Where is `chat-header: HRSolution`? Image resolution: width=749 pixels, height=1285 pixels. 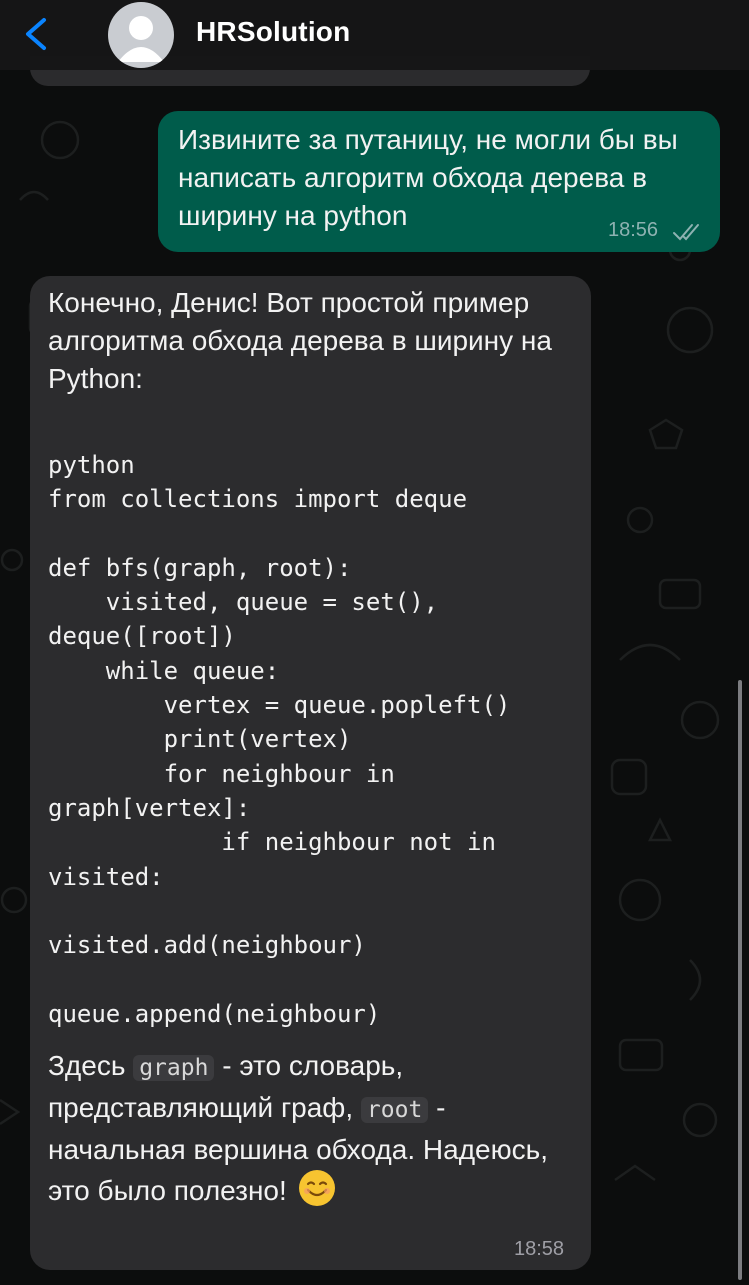
chat-header: HRSolution is located at coordinates (374, 35).